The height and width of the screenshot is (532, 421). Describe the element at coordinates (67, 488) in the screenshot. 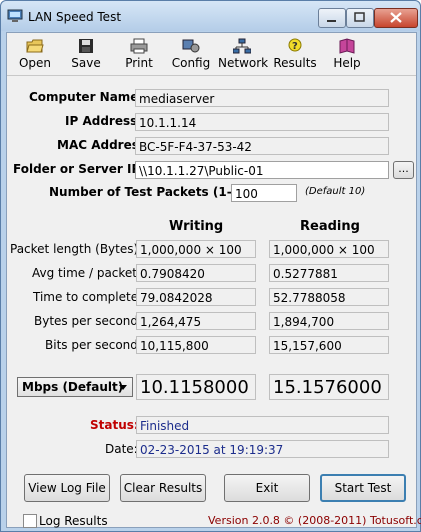

I see `view-log-button: View Log File` at that location.